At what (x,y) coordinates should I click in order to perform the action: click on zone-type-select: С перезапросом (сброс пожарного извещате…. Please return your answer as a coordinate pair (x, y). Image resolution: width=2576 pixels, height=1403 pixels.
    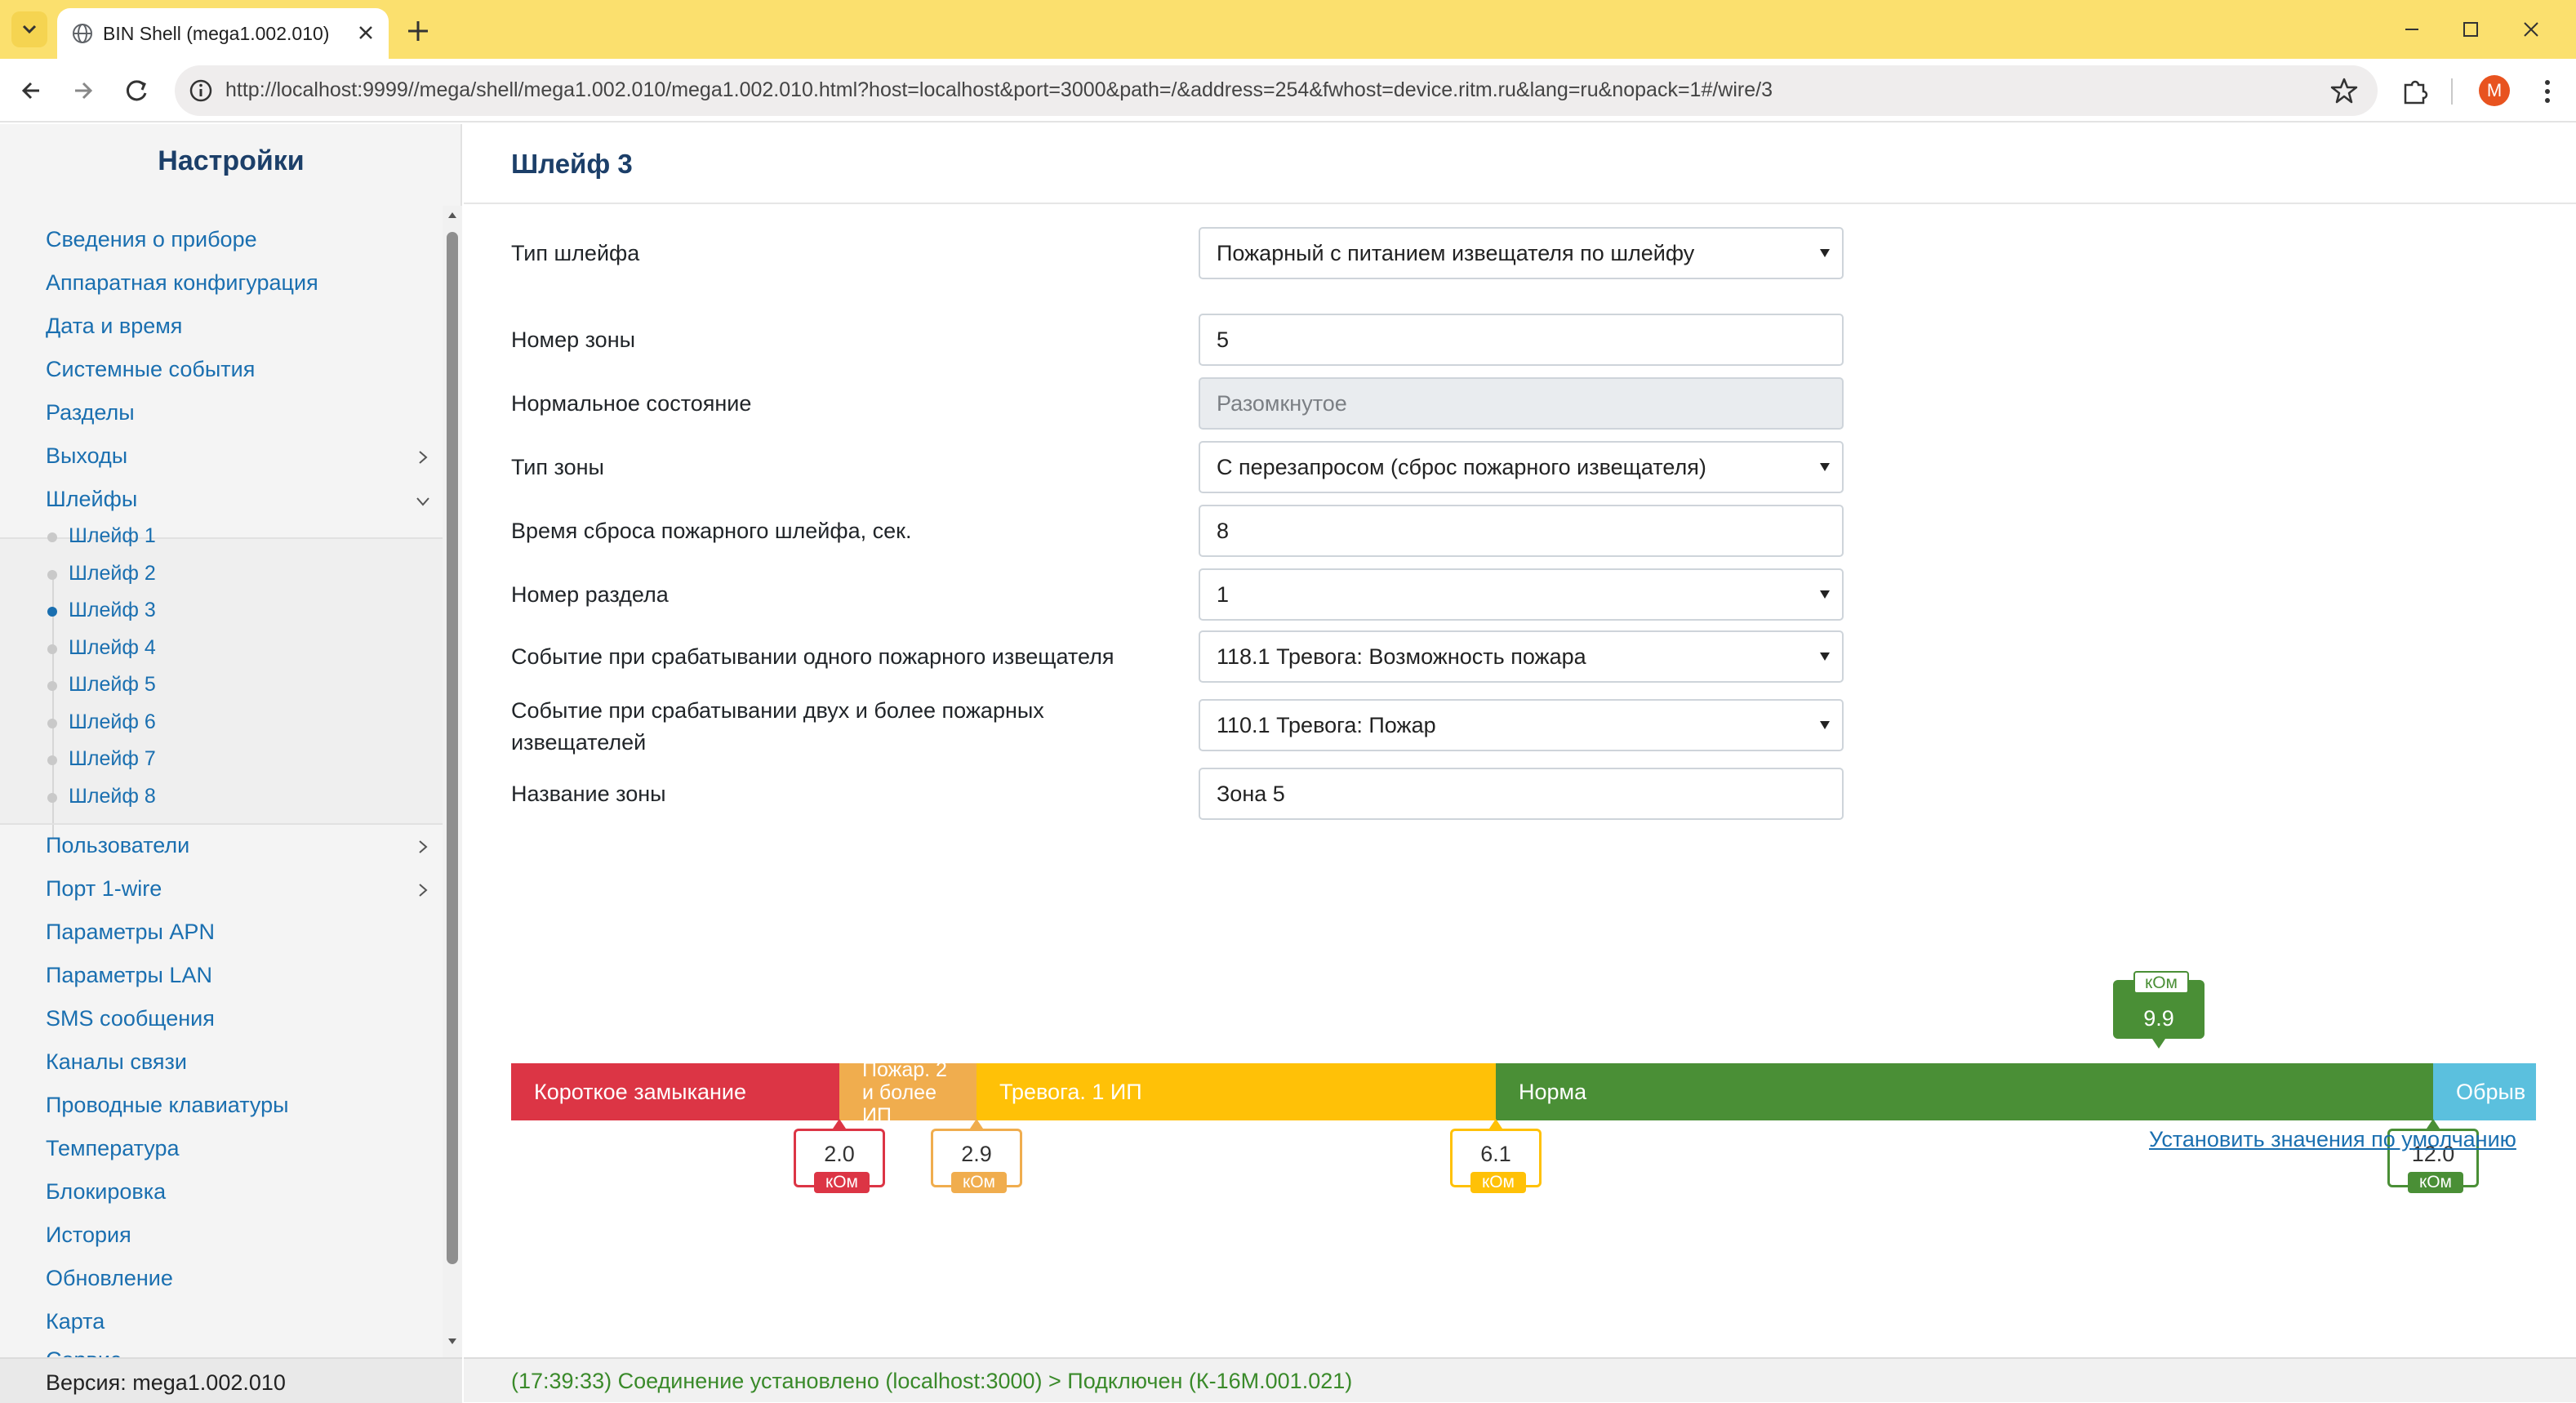
    Looking at the image, I should click on (1521, 467).